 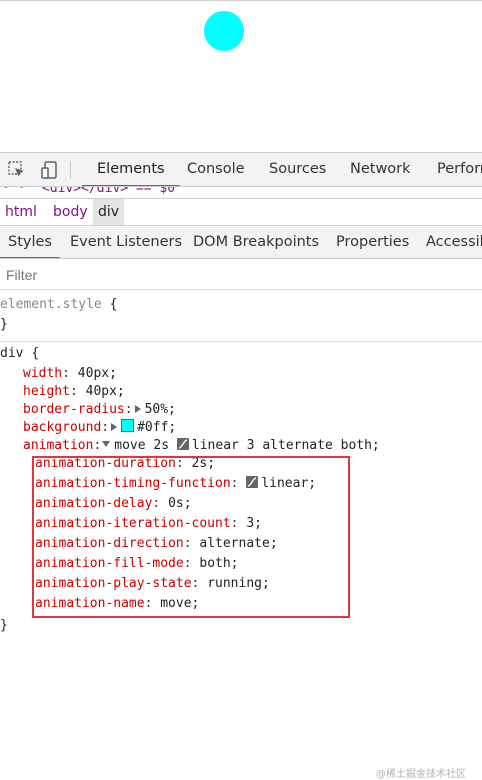 I want to click on toolbar-separator, so click(x=70, y=170).